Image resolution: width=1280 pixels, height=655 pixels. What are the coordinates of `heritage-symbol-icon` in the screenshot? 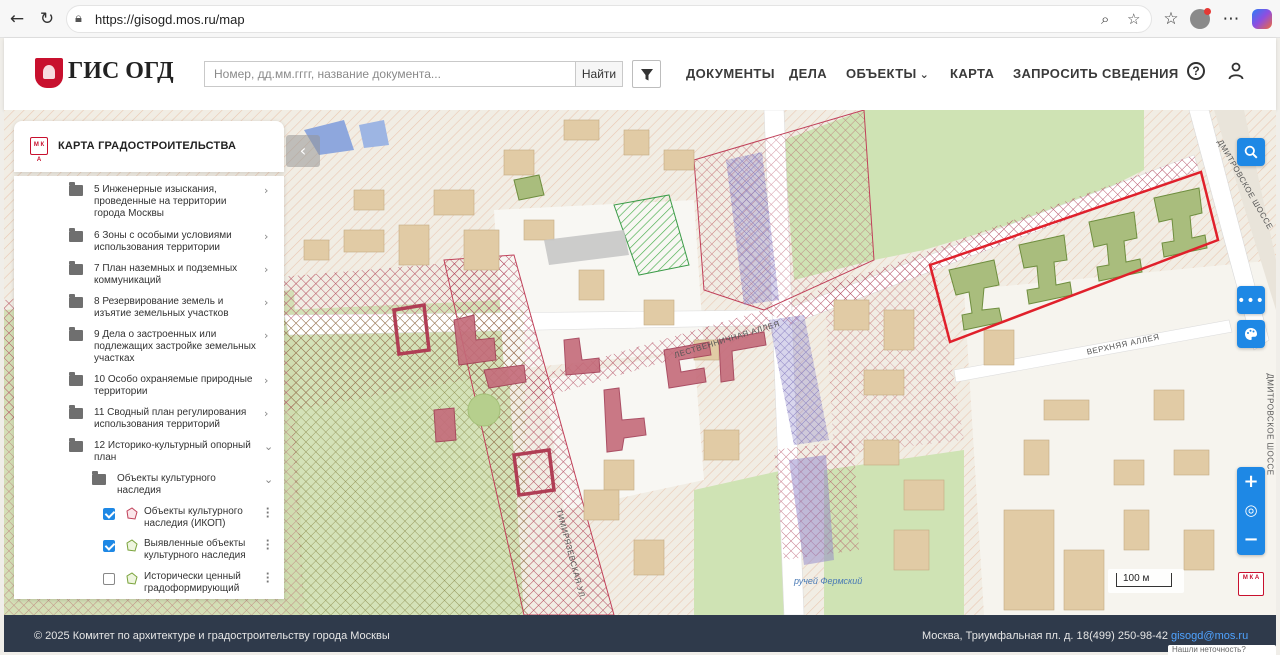 It's located at (132, 513).